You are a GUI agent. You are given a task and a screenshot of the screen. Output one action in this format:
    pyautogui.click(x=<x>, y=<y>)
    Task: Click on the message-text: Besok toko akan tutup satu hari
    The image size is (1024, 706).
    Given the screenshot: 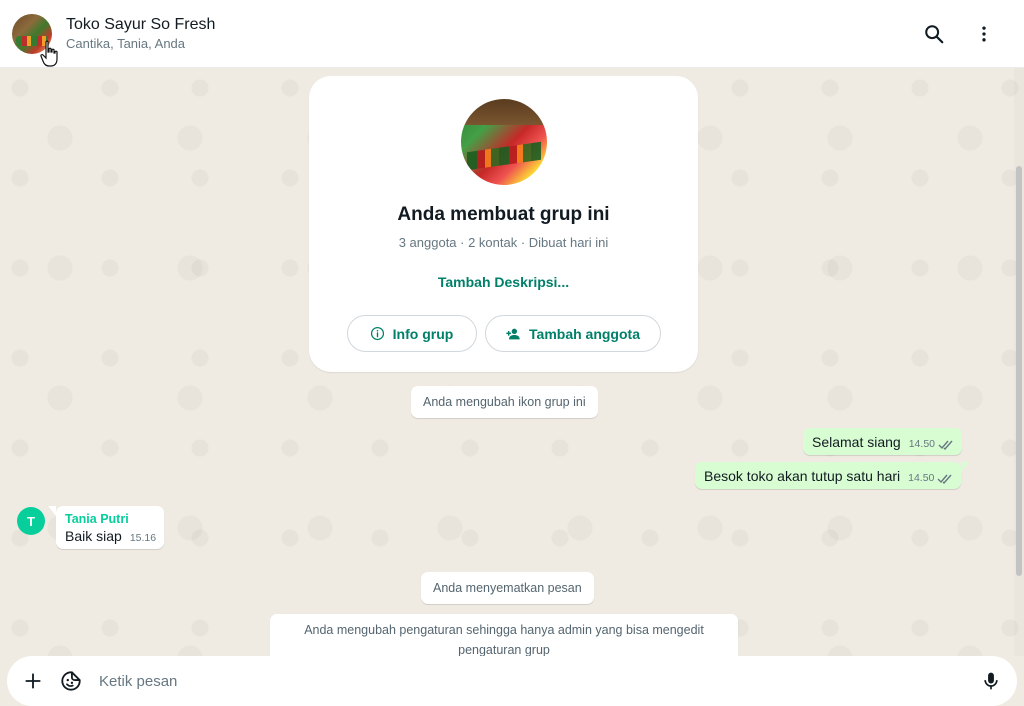 What is the action you would take?
    pyautogui.click(x=802, y=476)
    